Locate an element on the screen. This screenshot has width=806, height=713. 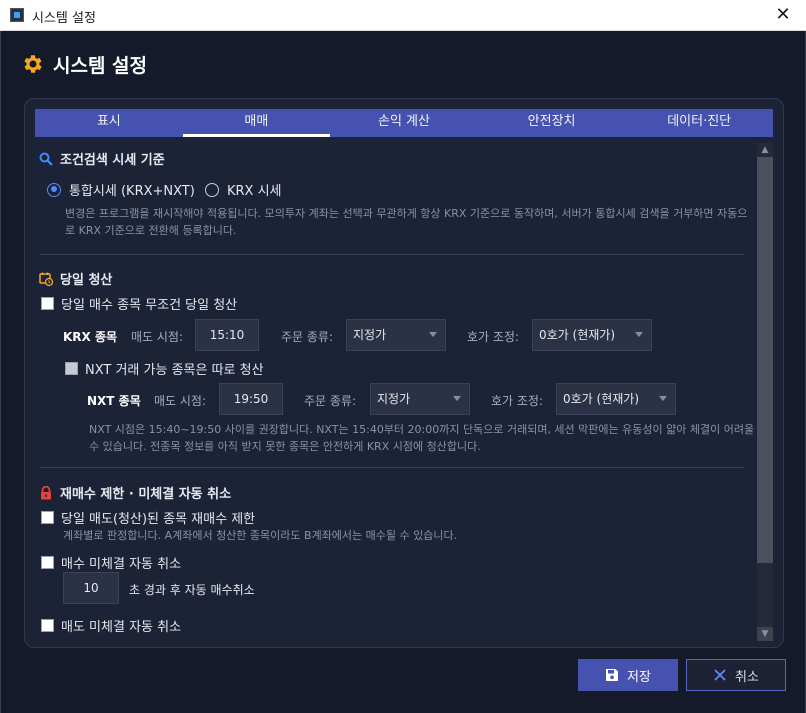
save-icon is located at coordinates (612, 675).